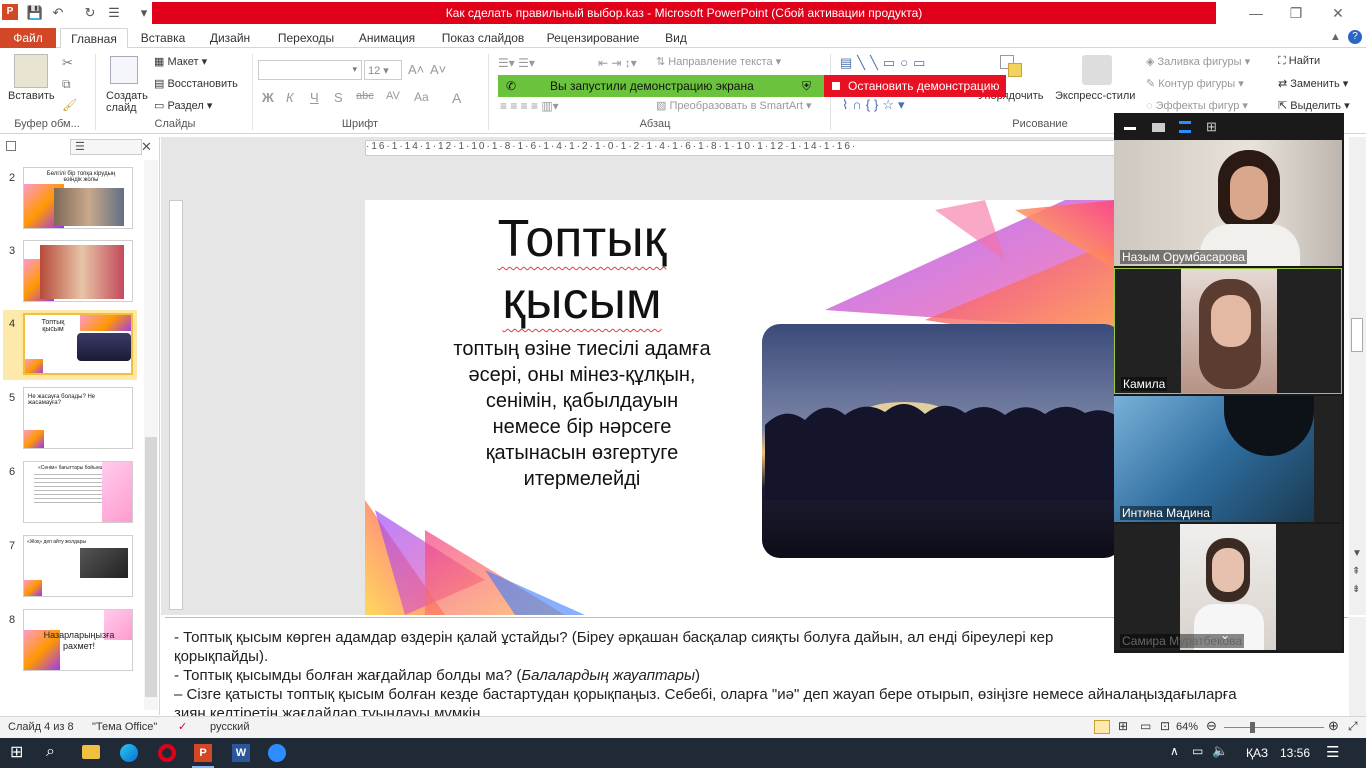  What do you see at coordinates (1123, 726) in the screenshot?
I see `slide-sorter-icon: ⊞` at bounding box center [1123, 726].